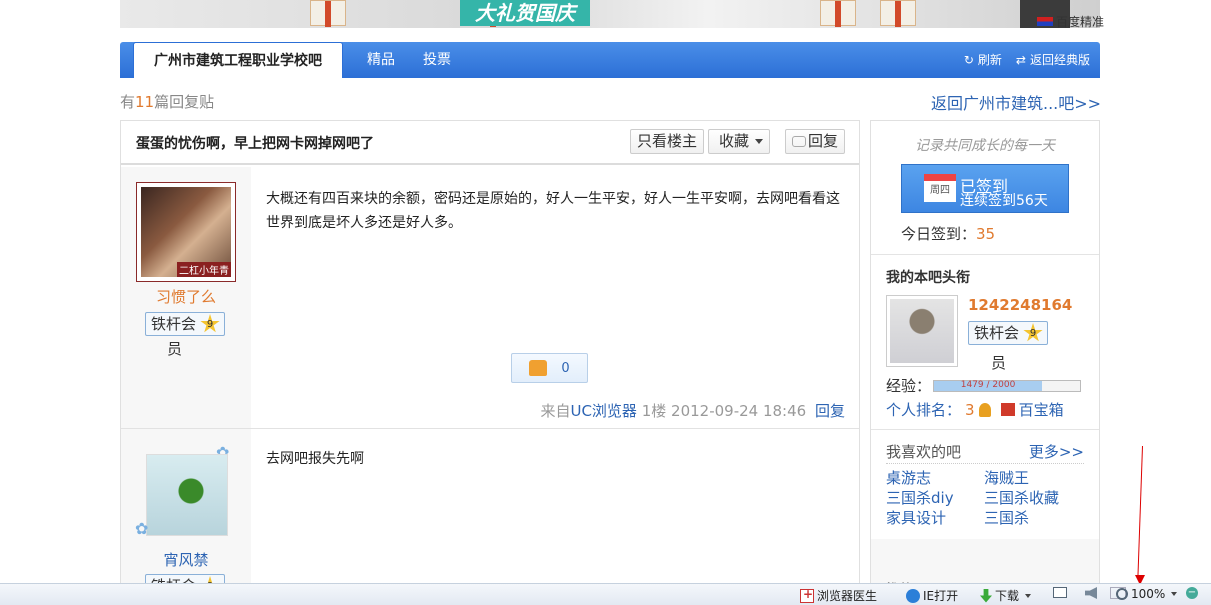 The width and height of the screenshot is (1211, 605). What do you see at coordinates (975, 409) in the screenshot?
I see `personal-rank-row: 个人排名： 3 百宝箱` at bounding box center [975, 409].